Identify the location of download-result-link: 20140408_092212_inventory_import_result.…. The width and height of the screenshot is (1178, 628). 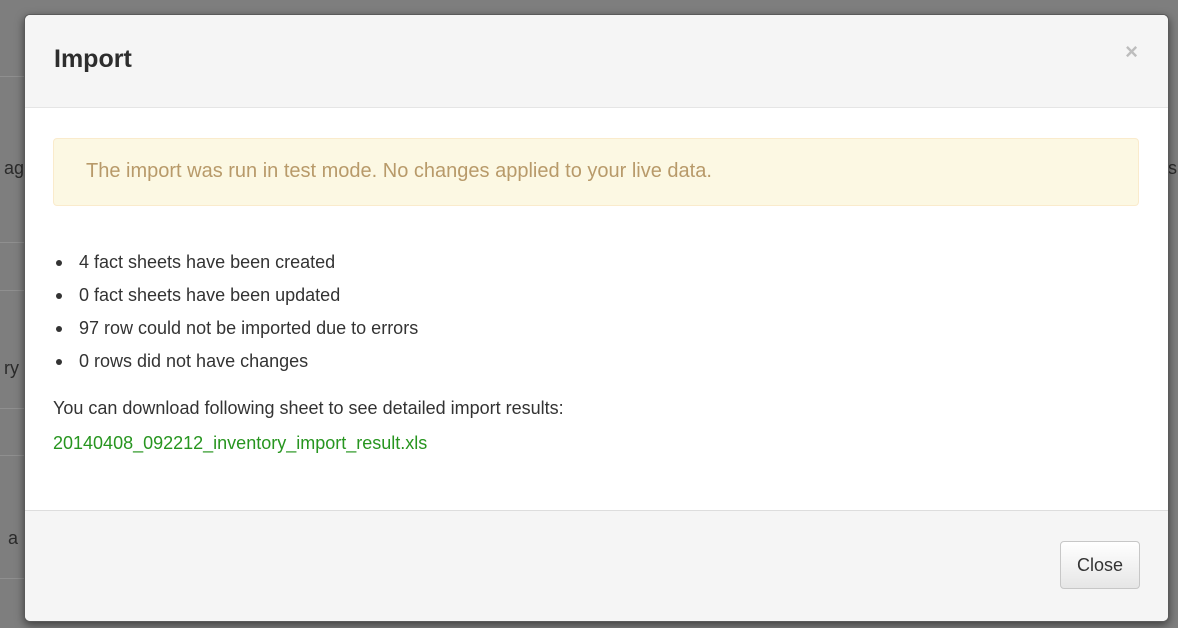
(240, 443).